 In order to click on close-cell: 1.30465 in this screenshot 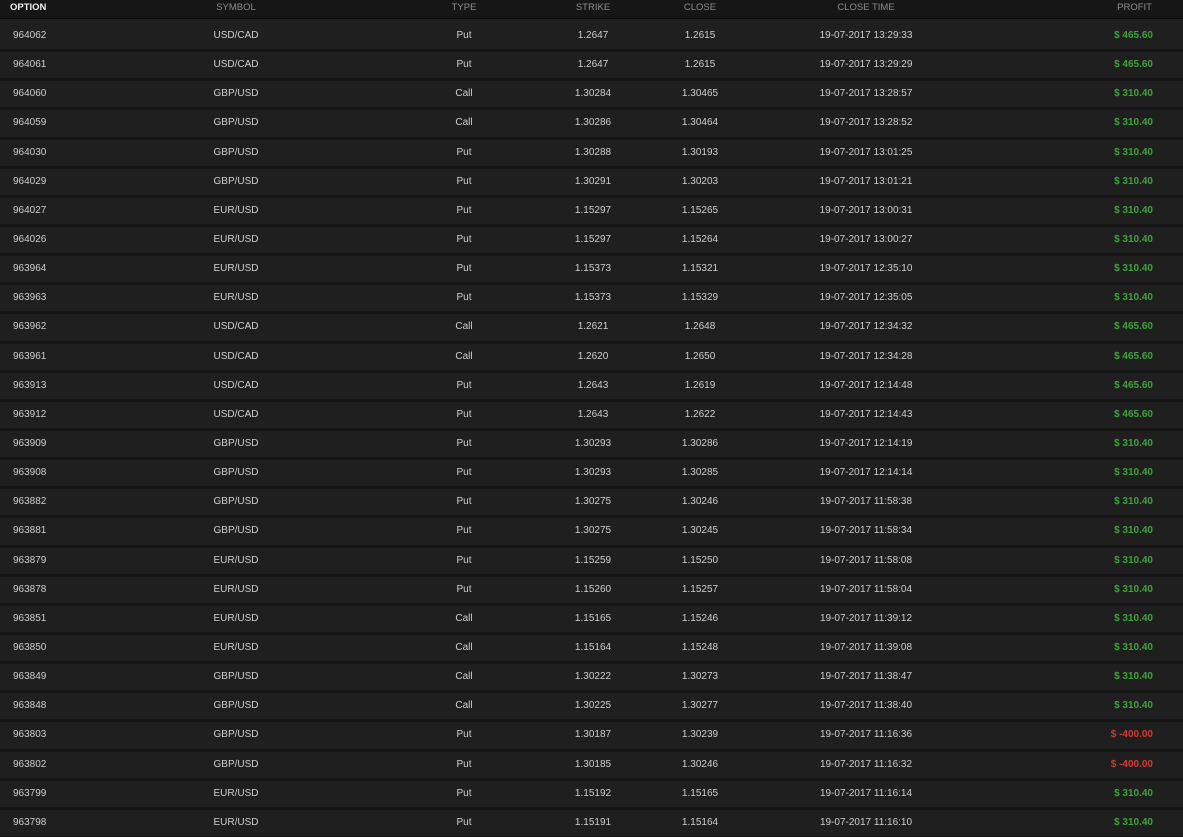, I will do `click(700, 94)`.